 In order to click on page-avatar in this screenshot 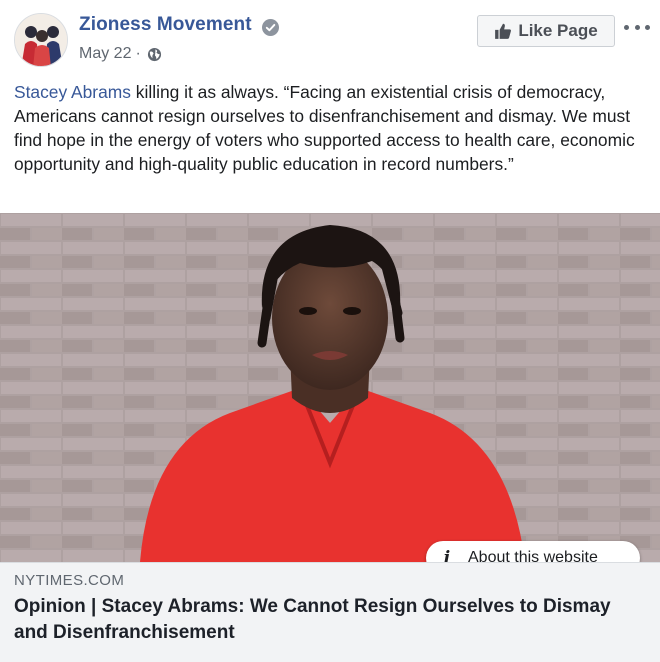, I will do `click(41, 40)`.